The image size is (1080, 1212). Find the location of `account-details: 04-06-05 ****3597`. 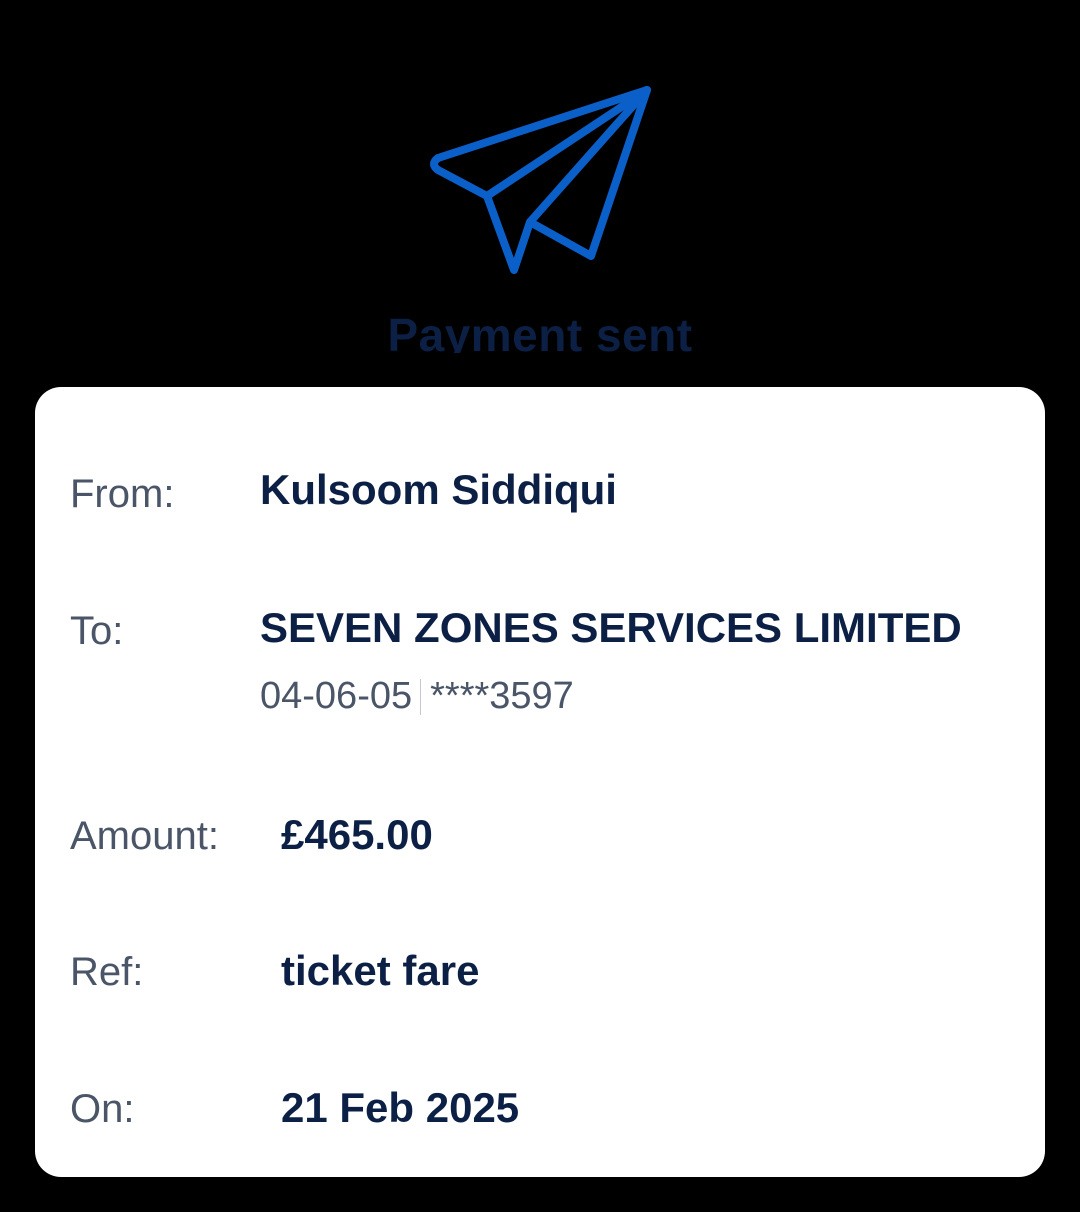

account-details: 04-06-05 ****3597 is located at coordinates (417, 696).